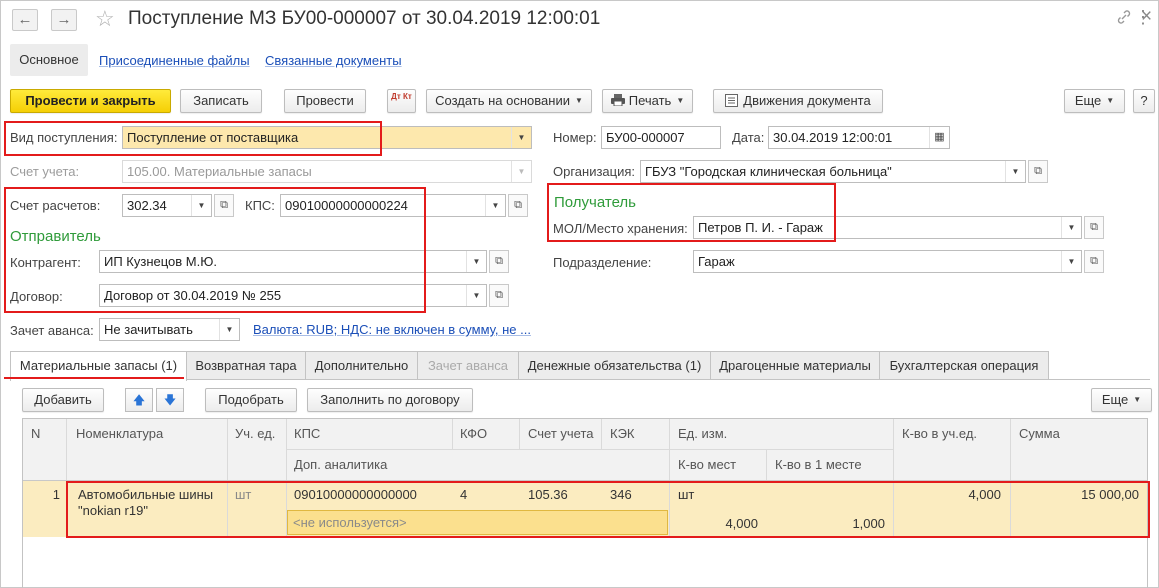  What do you see at coordinates (939, 433) in the screenshot?
I see `col-header-qty-unit: К-во в уч.ед.` at bounding box center [939, 433].